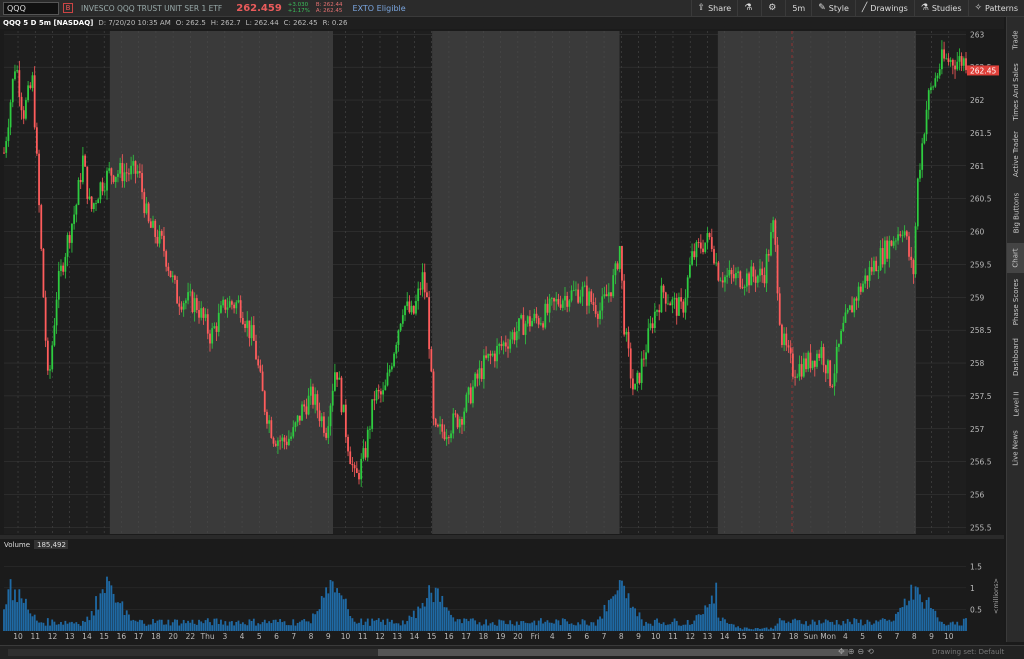  I want to click on sidebar-tab-times-and-sales: Times And Sales, so click(1015, 92).